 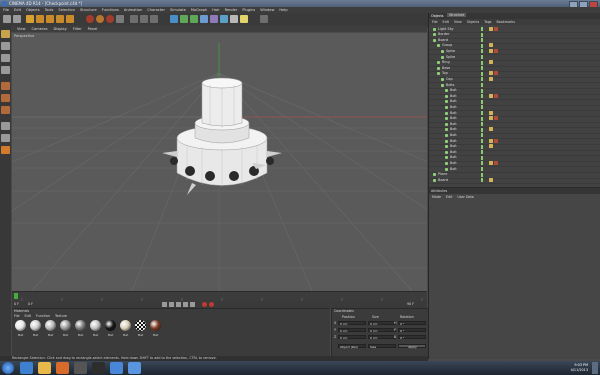 What do you see at coordinates (457, 15) in the screenshot?
I see `structure-tab: Structure` at bounding box center [457, 15].